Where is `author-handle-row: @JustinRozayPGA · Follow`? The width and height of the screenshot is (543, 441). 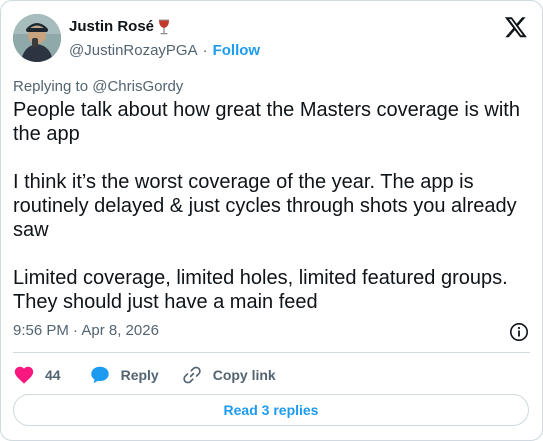
author-handle-row: @JustinRozayPGA · Follow is located at coordinates (164, 50).